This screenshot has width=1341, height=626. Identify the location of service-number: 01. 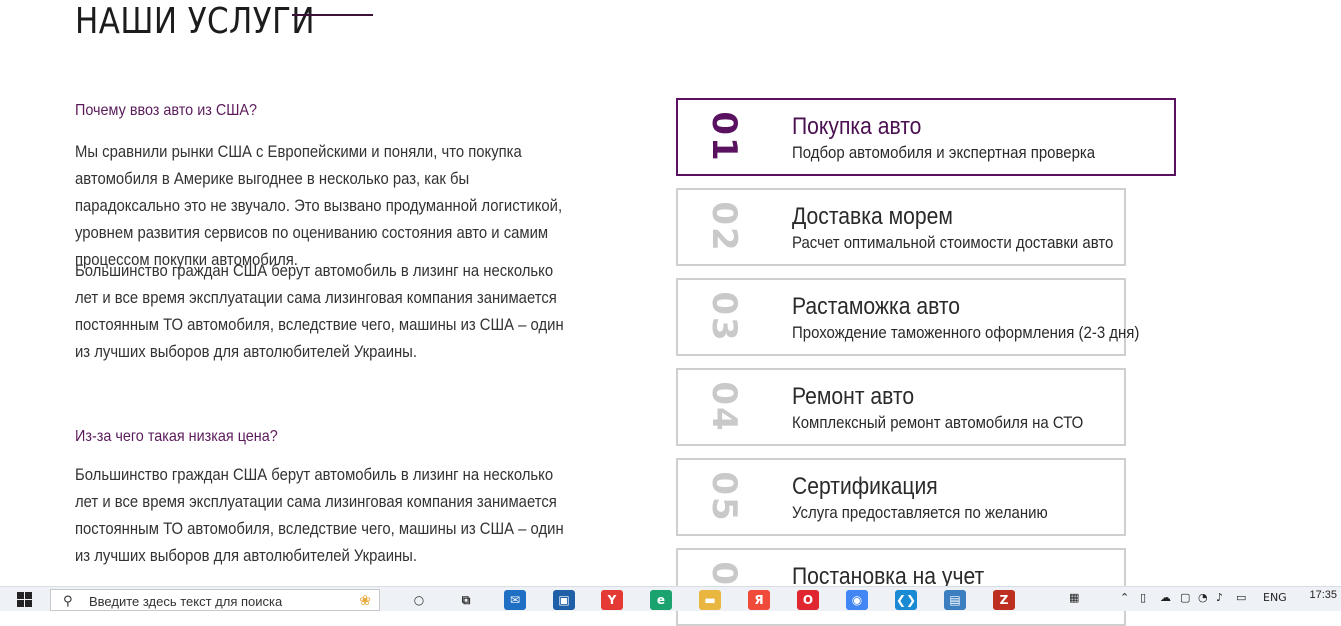
(724, 137).